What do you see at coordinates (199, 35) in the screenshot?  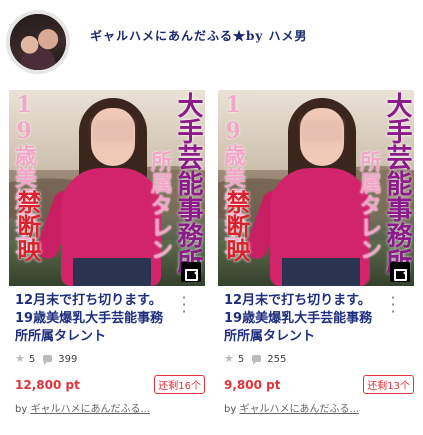 I see `shop-name: ギャルハメにあんだふる★by ハメ男` at bounding box center [199, 35].